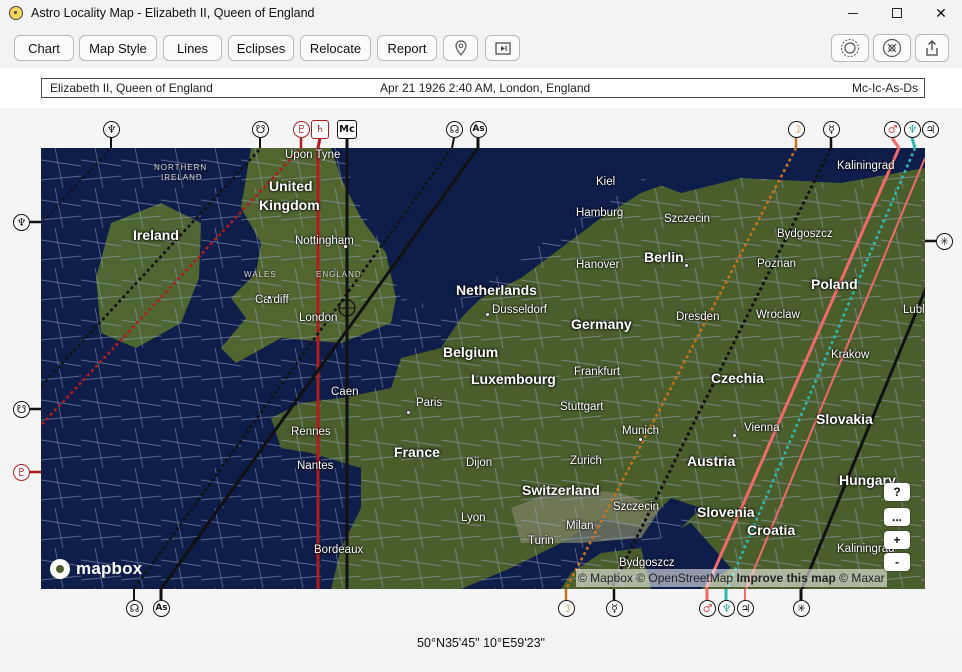 The image size is (962, 672). I want to click on map-help-button: ?, so click(897, 492).